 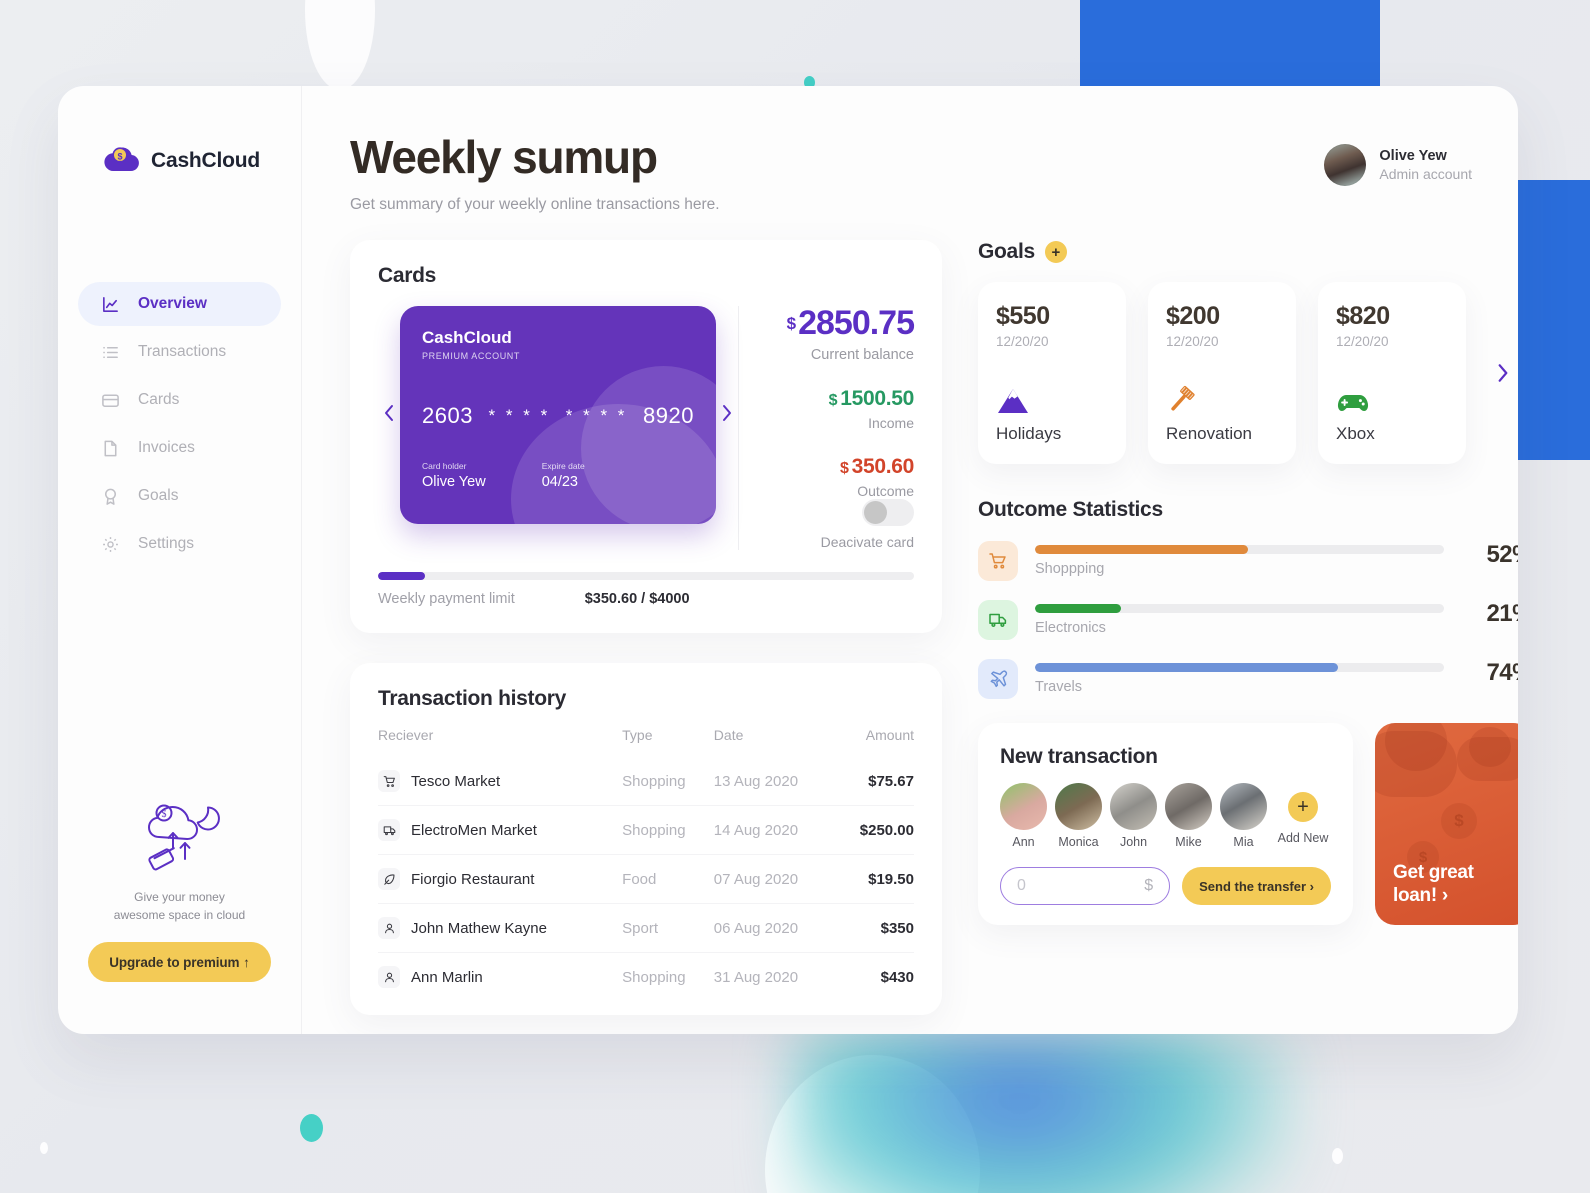 I want to click on stat-bar-wrap: Travels, so click(x=1239, y=677).